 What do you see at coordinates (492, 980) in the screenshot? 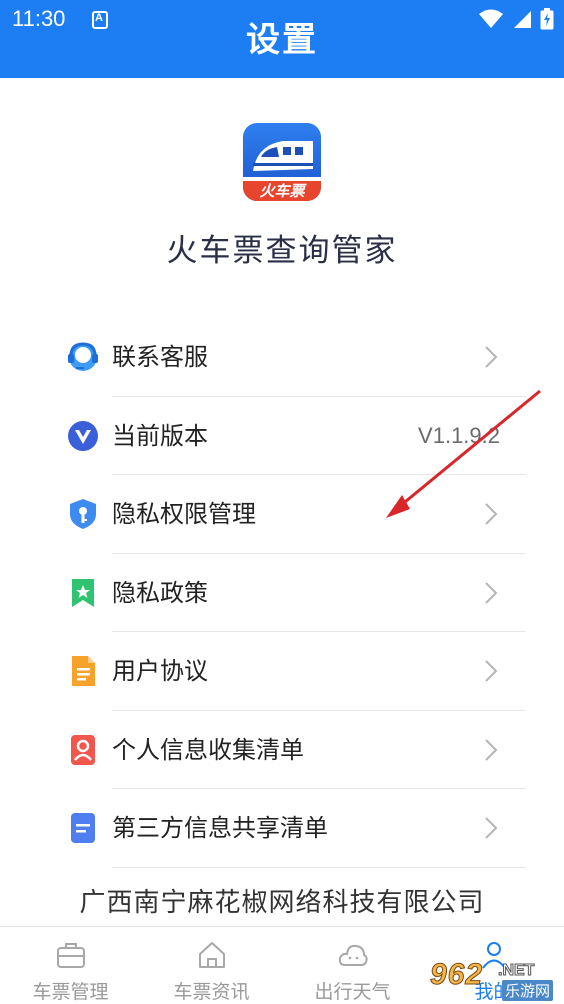
I see `watermark-logo: 962 .NET 乐游网` at bounding box center [492, 980].